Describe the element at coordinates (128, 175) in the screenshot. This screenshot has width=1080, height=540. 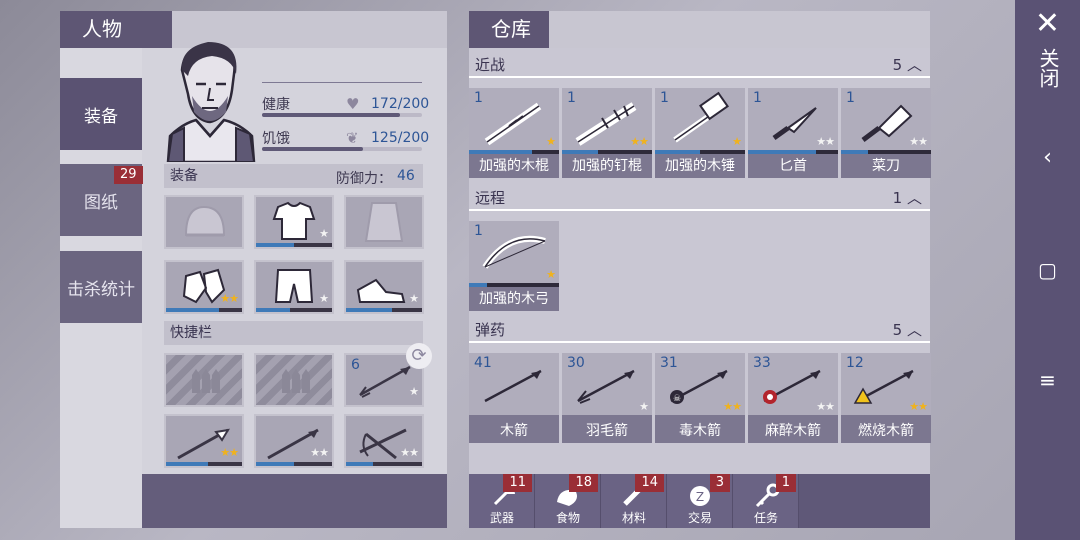
I see `blueprints-badge: 29` at that location.